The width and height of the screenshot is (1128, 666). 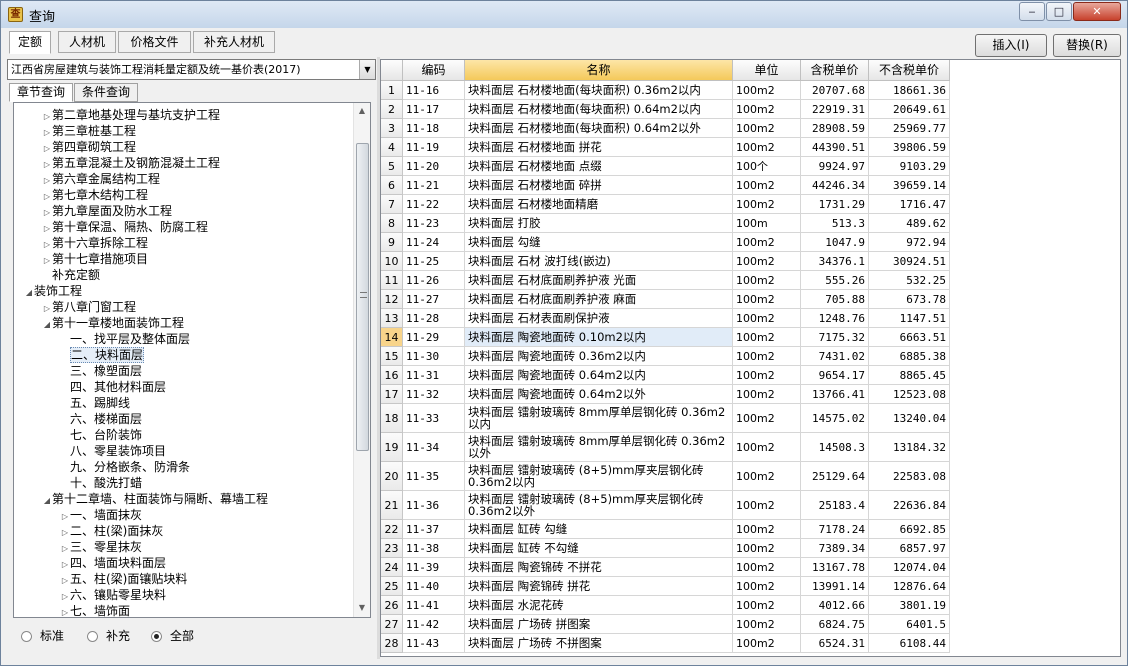 I want to click on tree-item: ▷ 六、镶贴零星块料, so click(x=113, y=595).